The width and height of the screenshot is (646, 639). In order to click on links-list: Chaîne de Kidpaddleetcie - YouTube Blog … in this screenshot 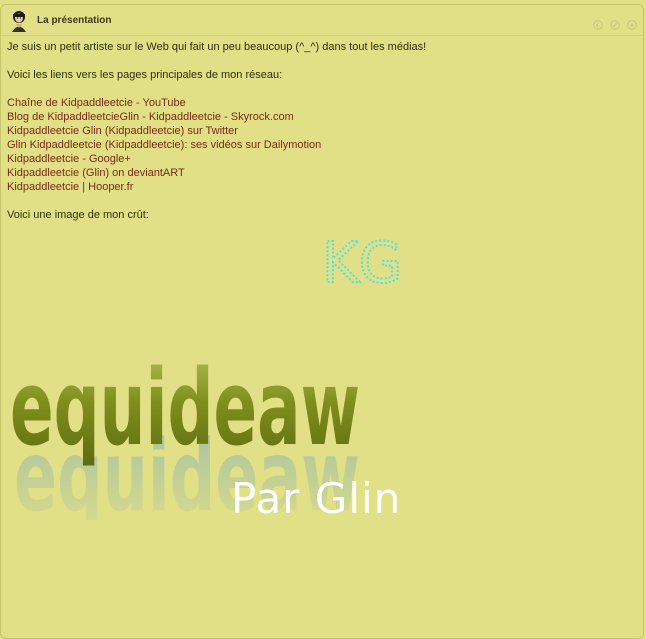, I will do `click(317, 145)`.